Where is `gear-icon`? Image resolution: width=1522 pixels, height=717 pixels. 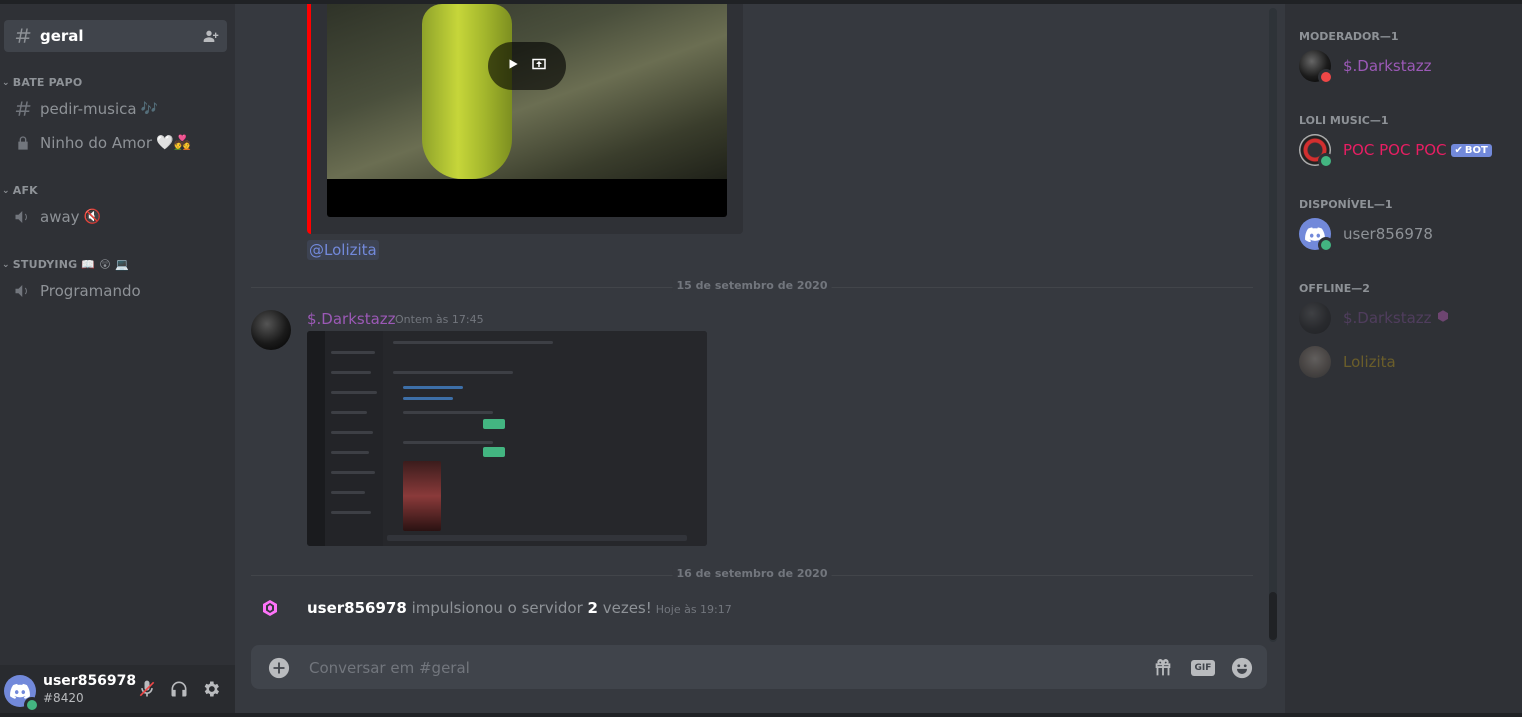 gear-icon is located at coordinates (211, 691).